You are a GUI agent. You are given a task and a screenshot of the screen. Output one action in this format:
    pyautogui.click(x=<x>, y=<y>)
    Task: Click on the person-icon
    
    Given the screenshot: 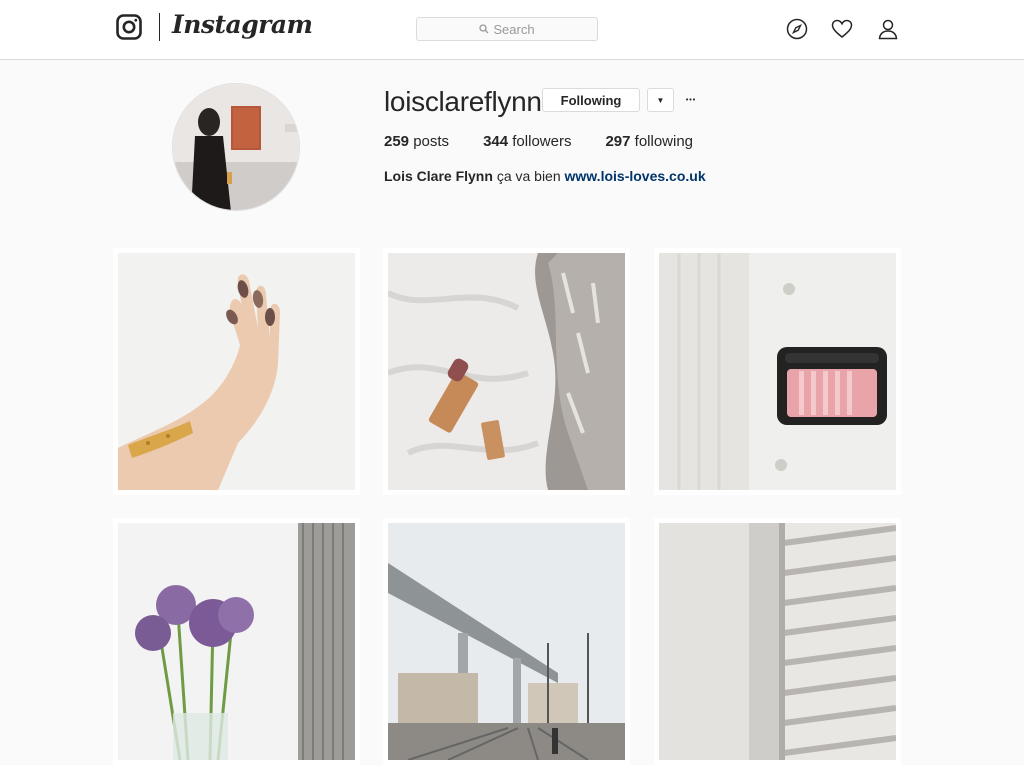 What is the action you would take?
    pyautogui.click(x=888, y=29)
    